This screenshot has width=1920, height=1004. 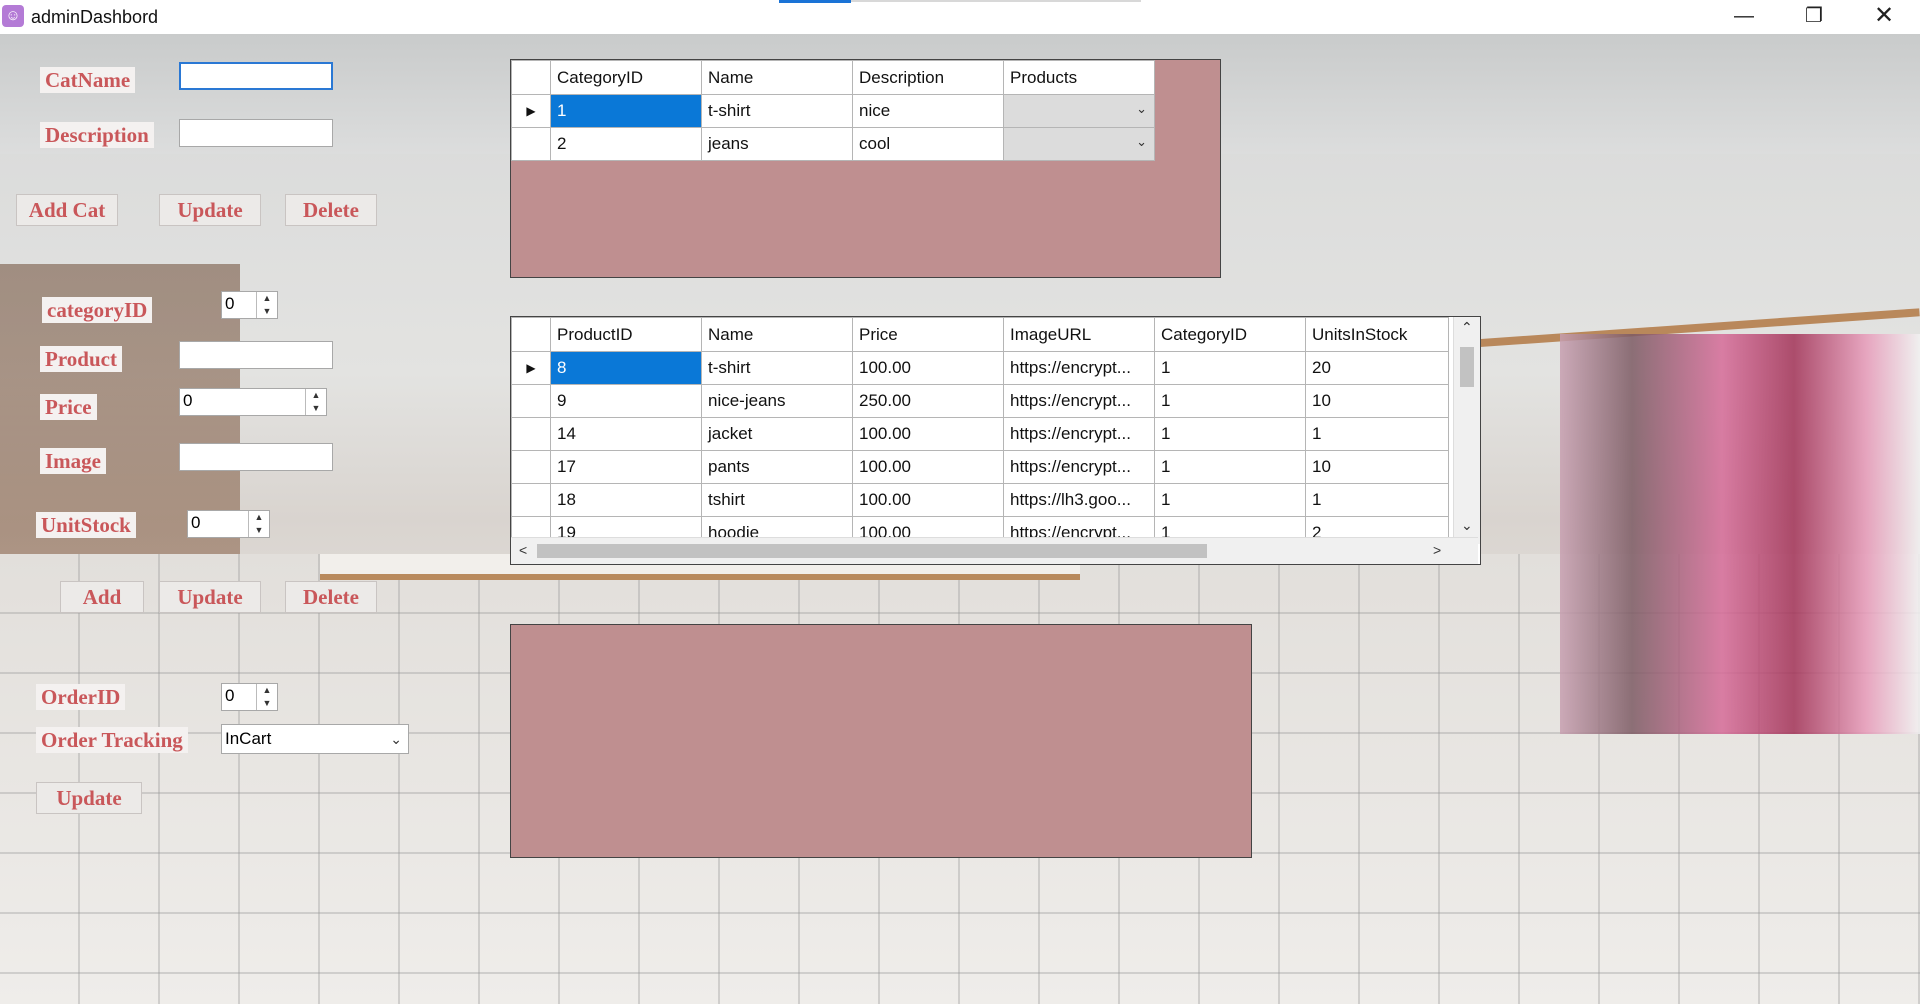 I want to click on table-row: ▶ 1 t-shirt nice ⌄, so click(x=833, y=111).